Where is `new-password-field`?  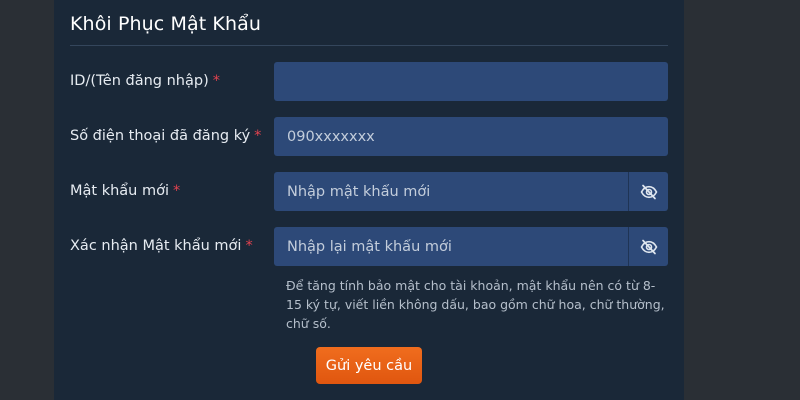 new-password-field is located at coordinates (471, 191).